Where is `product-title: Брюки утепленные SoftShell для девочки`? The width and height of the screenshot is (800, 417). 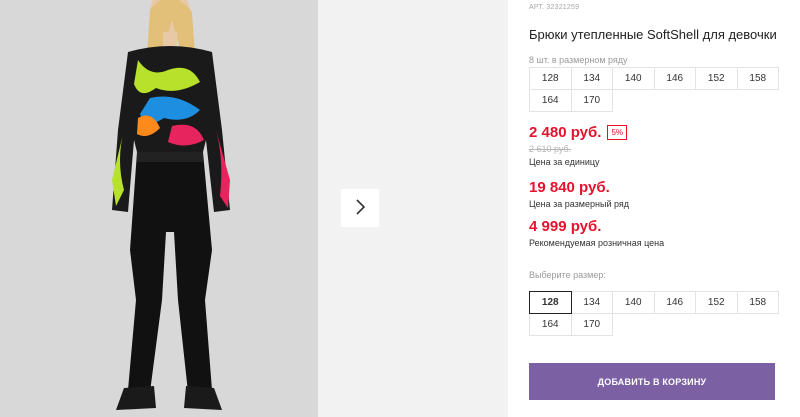
product-title: Брюки утепленные SoftShell для девочки is located at coordinates (653, 34).